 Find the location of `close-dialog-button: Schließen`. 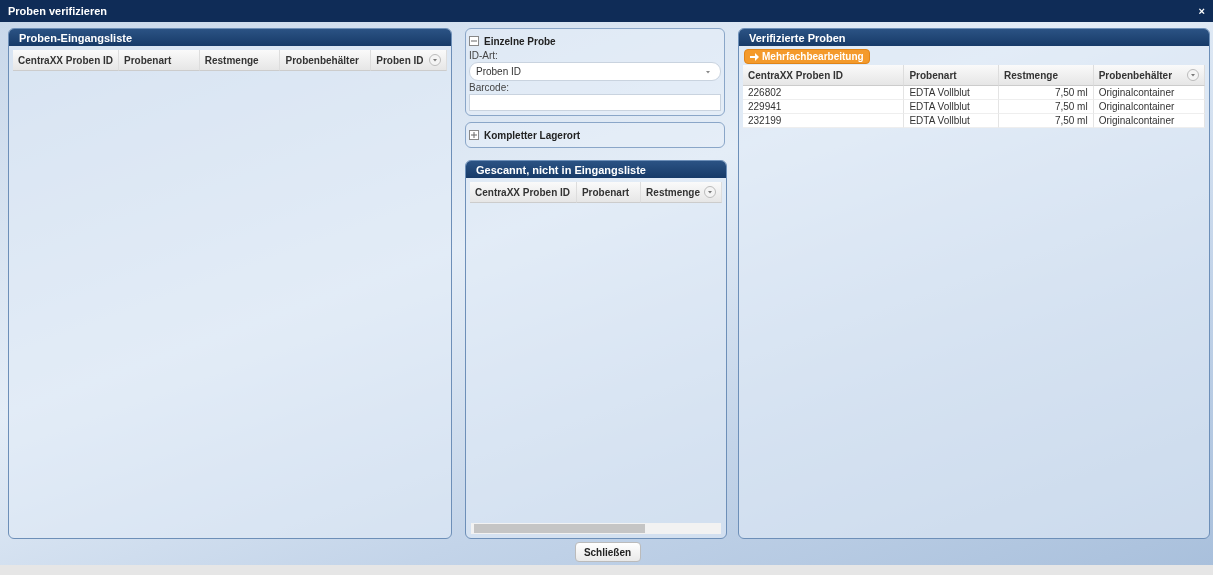

close-dialog-button: Schließen is located at coordinates (607, 552).